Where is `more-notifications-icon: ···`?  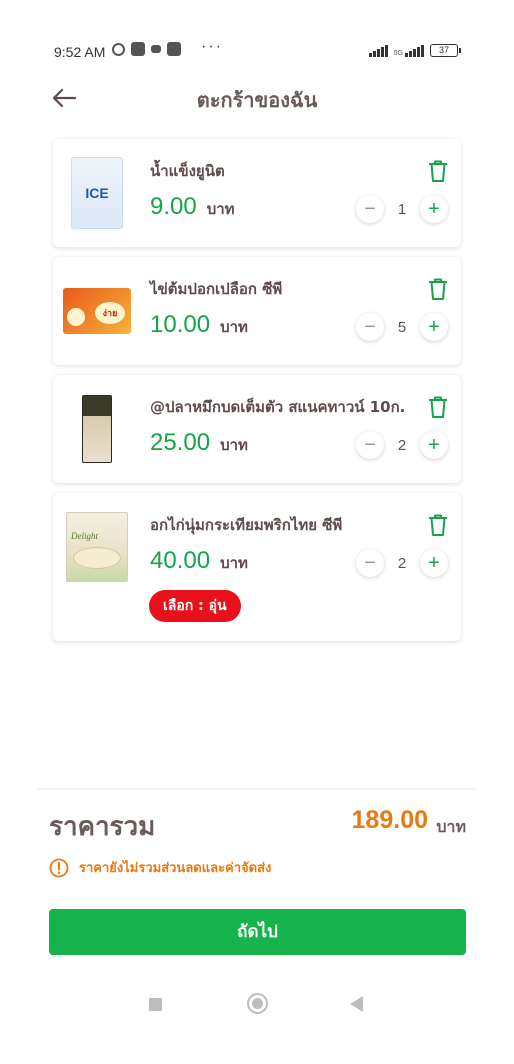 more-notifications-icon: ··· is located at coordinates (212, 46).